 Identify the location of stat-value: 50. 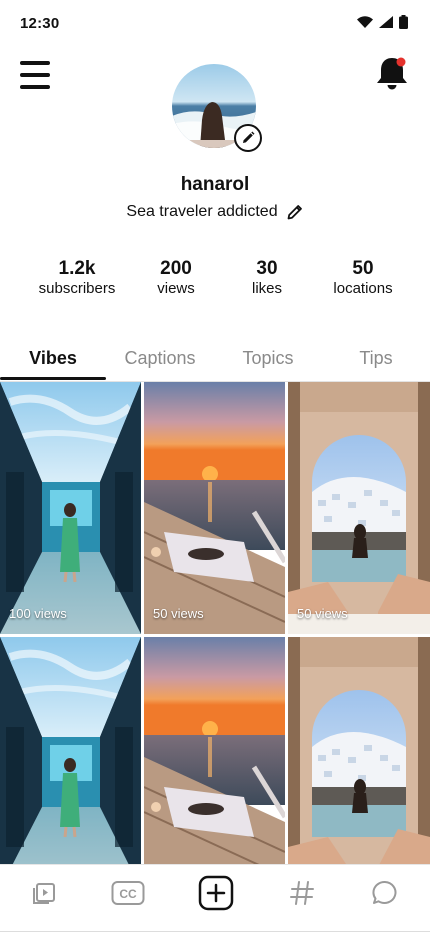
(363, 268).